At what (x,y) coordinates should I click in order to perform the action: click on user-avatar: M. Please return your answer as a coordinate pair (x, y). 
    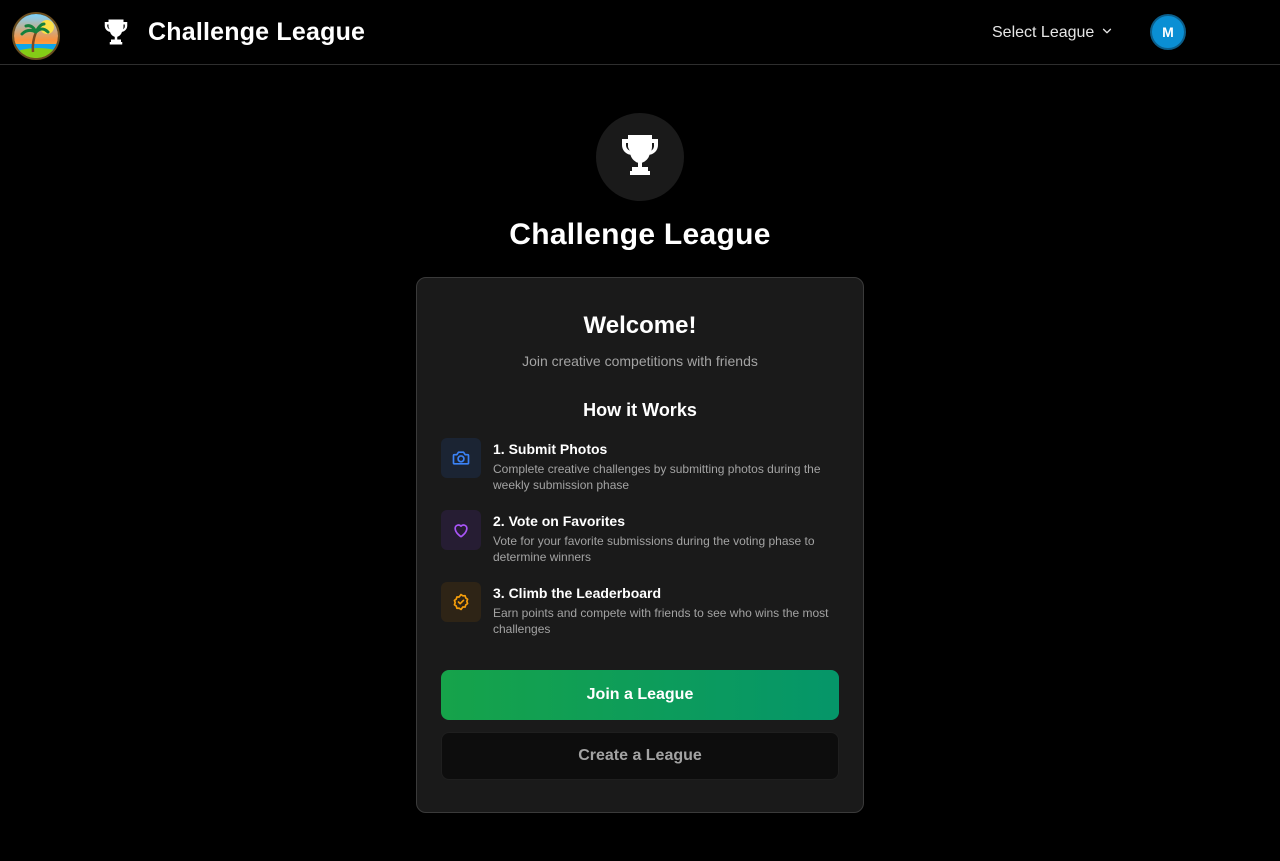
    Looking at the image, I should click on (1168, 32).